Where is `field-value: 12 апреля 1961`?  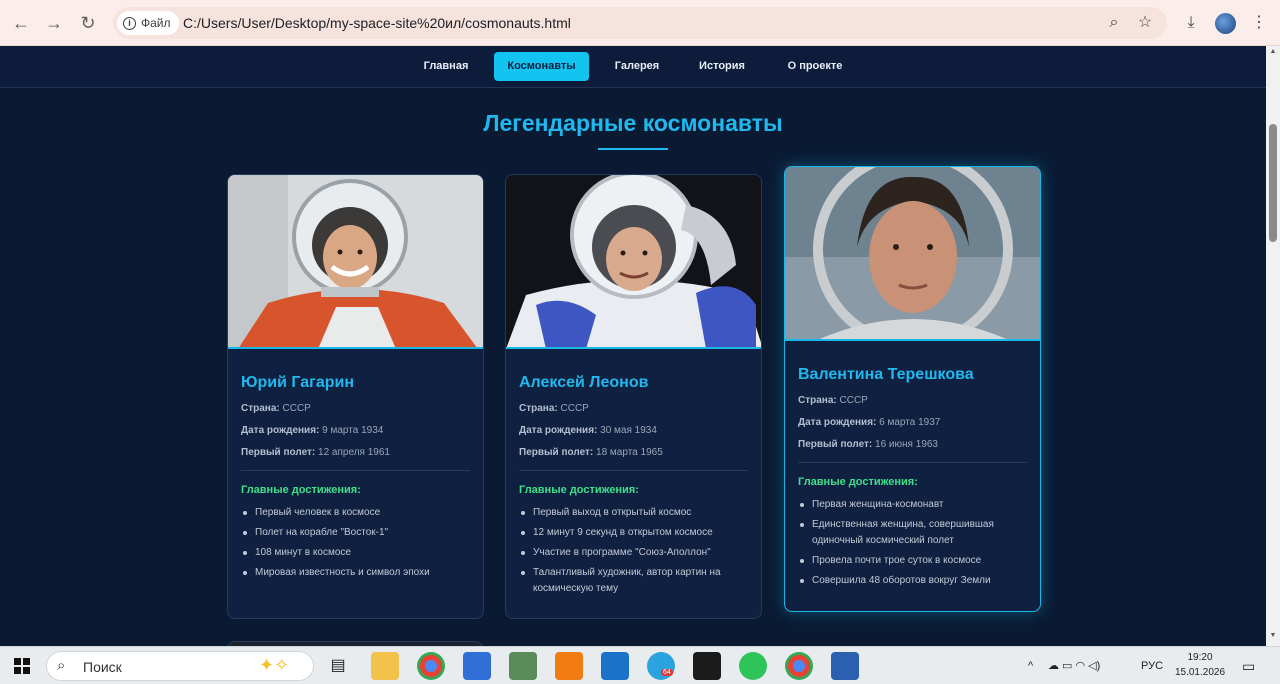 field-value: 12 апреля 1961 is located at coordinates (354, 452).